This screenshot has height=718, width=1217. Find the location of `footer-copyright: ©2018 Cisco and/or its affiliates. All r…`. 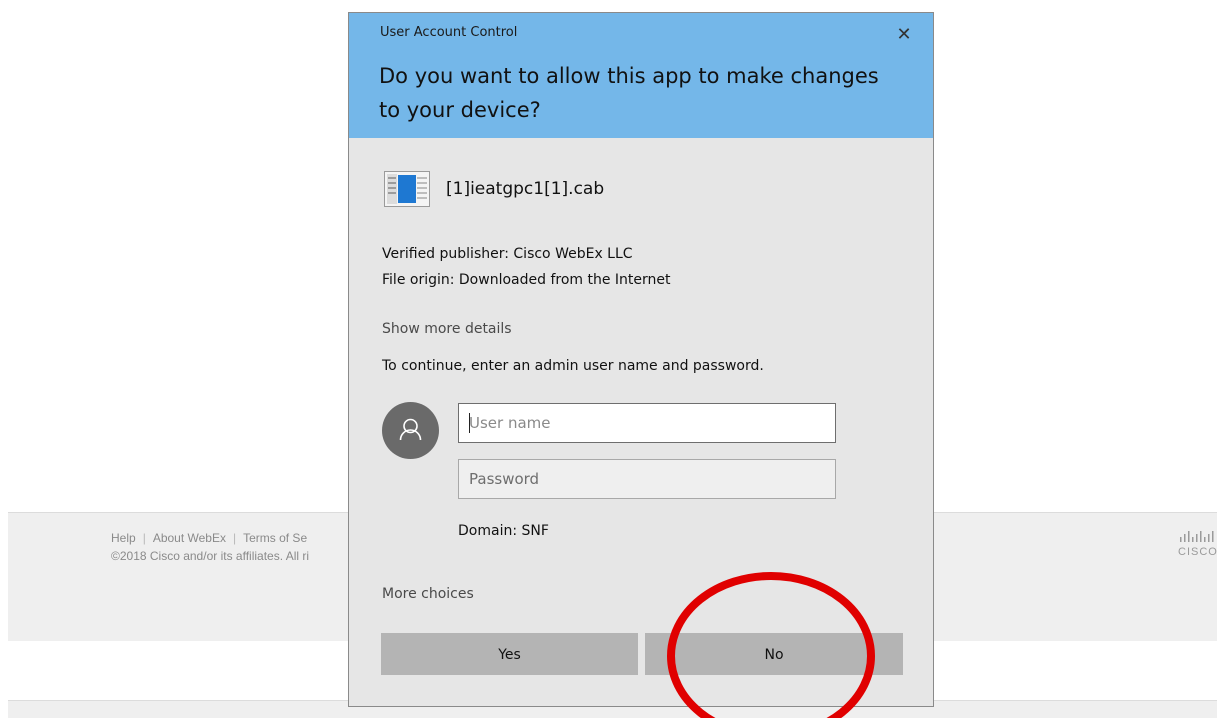

footer-copyright: ©2018 Cisco and/or its affiliates. All r… is located at coordinates (210, 556).